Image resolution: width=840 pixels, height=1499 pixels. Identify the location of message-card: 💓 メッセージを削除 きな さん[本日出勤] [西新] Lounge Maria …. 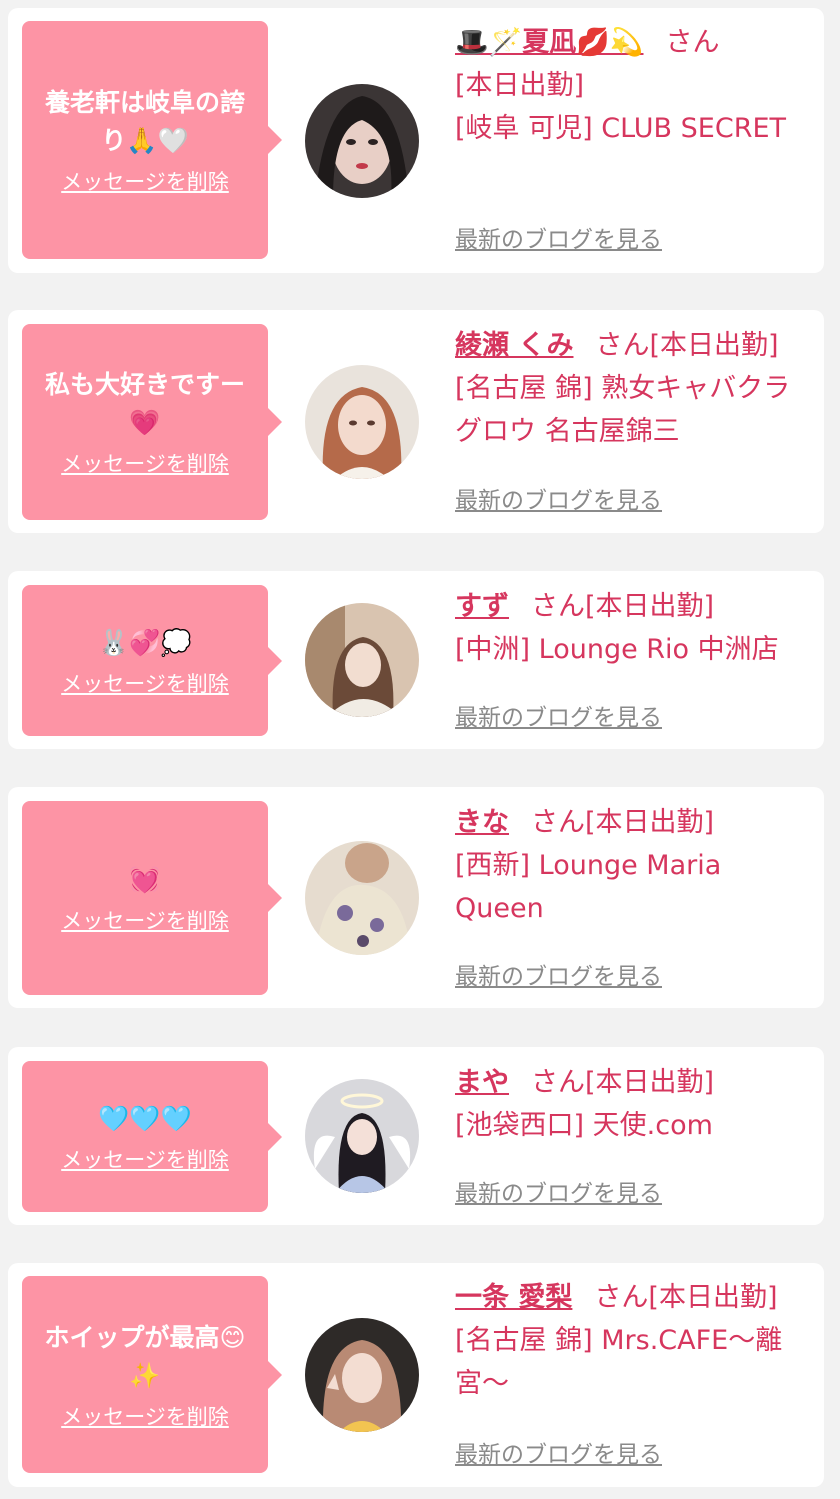
(416, 897).